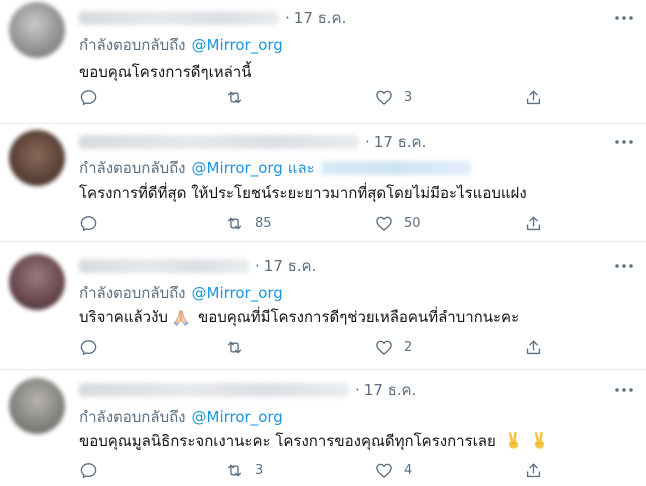  I want to click on tweet-text-content: ขอบคุณโครงการดีๆเหล่านี้, so click(165, 72).